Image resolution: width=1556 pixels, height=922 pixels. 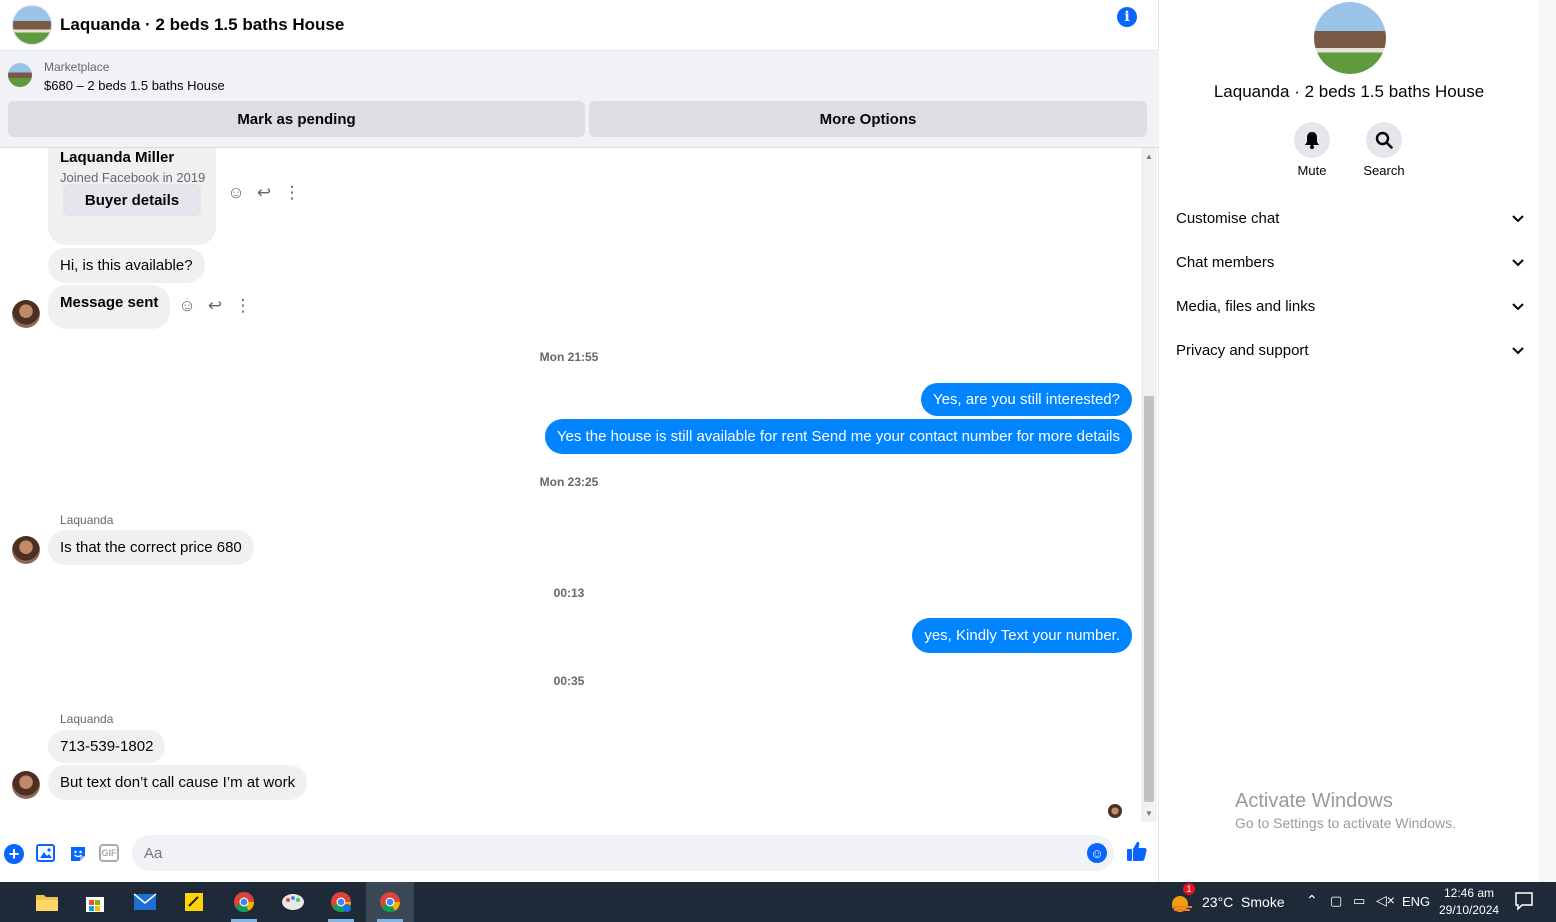 I want to click on scroll-up-icon: ▲, so click(x=1149, y=156).